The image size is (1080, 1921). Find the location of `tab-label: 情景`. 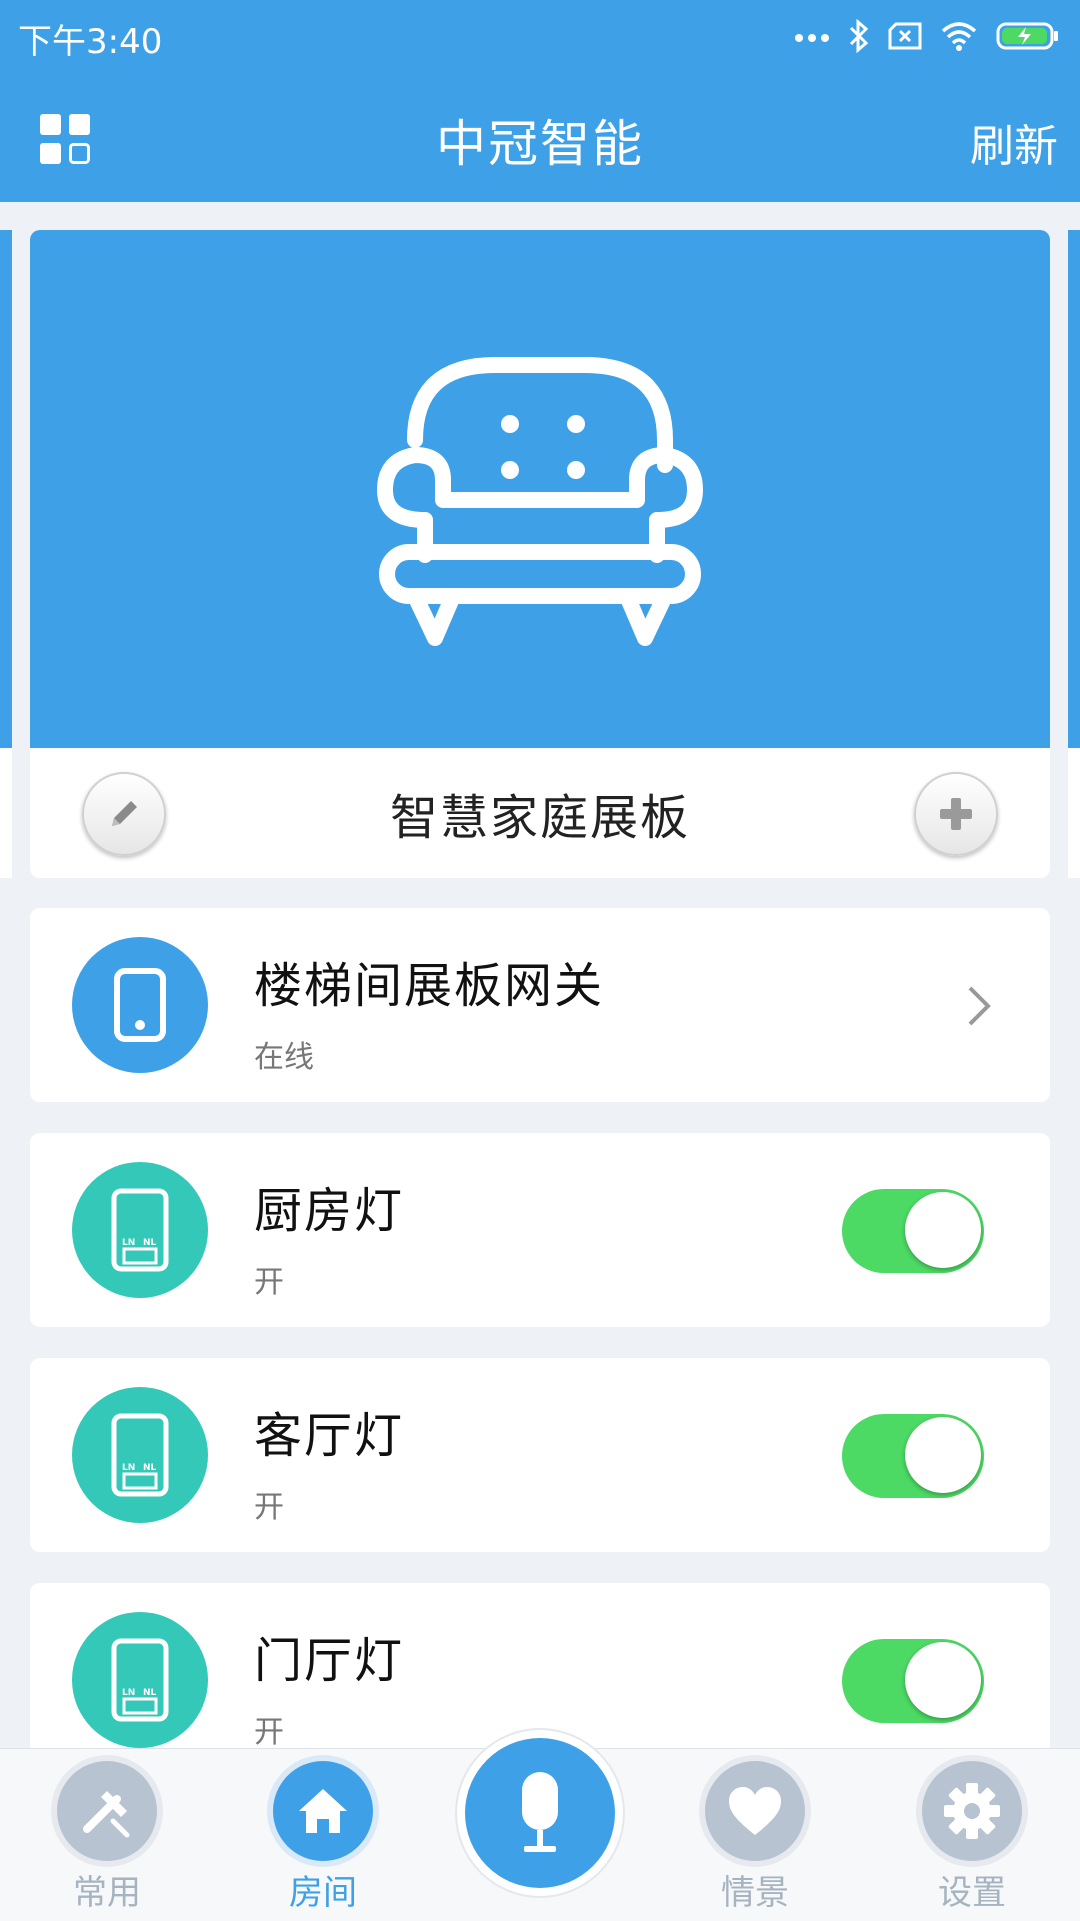

tab-label: 情景 is located at coordinates (755, 1893).